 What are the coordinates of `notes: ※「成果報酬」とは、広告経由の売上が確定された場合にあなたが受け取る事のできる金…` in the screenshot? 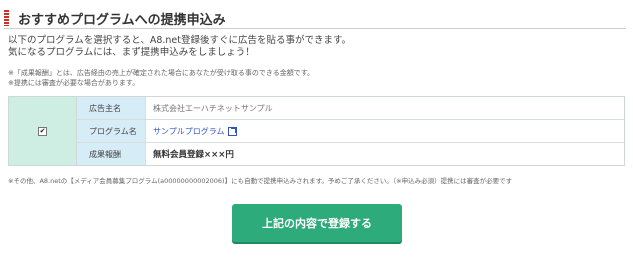 It's located at (161, 78).